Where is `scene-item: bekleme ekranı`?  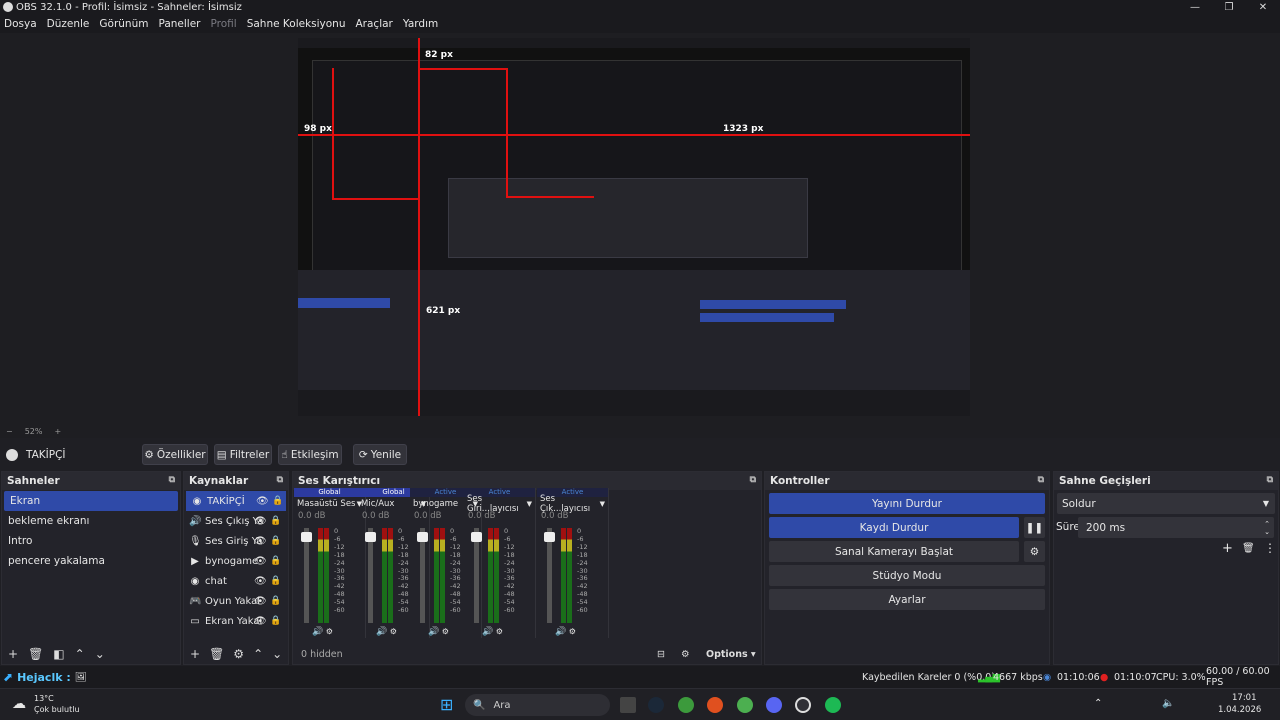 scene-item: bekleme ekranı is located at coordinates (91, 521).